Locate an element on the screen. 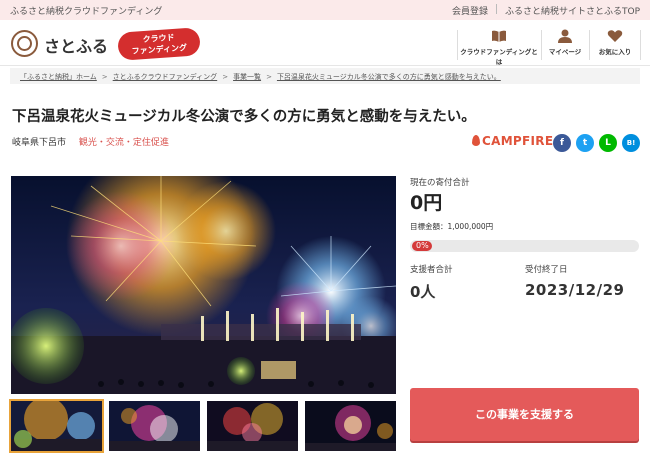 This screenshot has height=462, width=650. project-meta: 岐阜県下呂市 観光・交流・定住促進 is located at coordinates (90, 141).